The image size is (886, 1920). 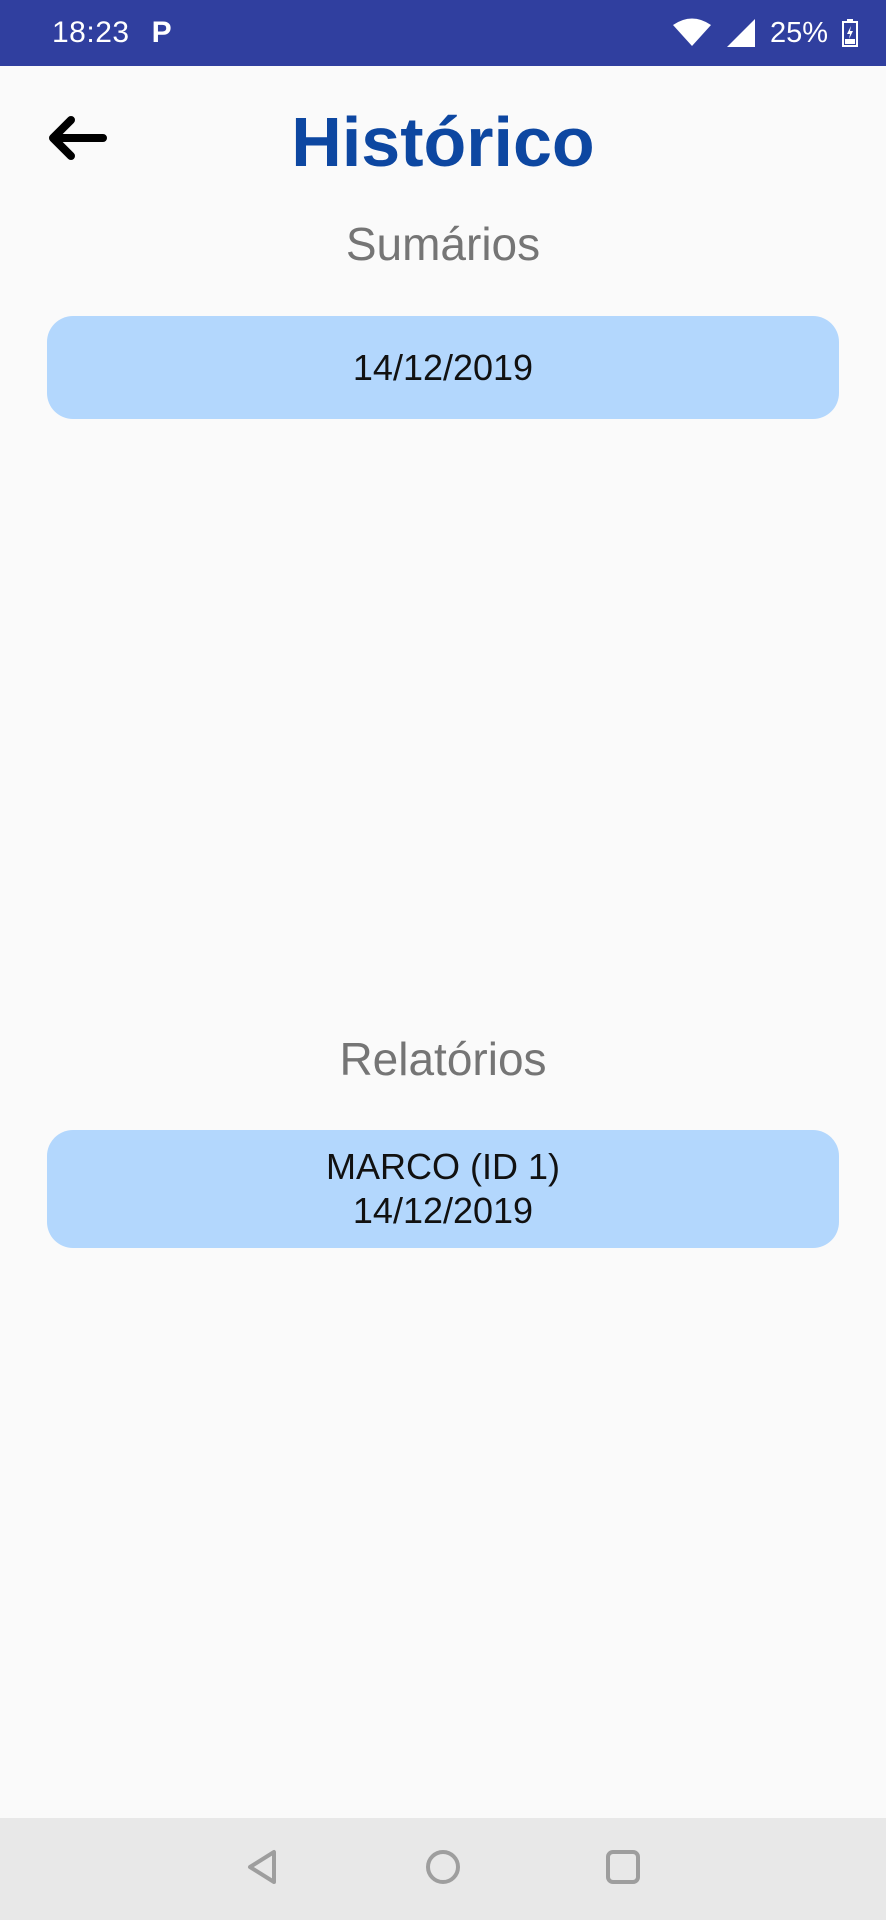 I want to click on summaries-title: Sumários, so click(x=443, y=244).